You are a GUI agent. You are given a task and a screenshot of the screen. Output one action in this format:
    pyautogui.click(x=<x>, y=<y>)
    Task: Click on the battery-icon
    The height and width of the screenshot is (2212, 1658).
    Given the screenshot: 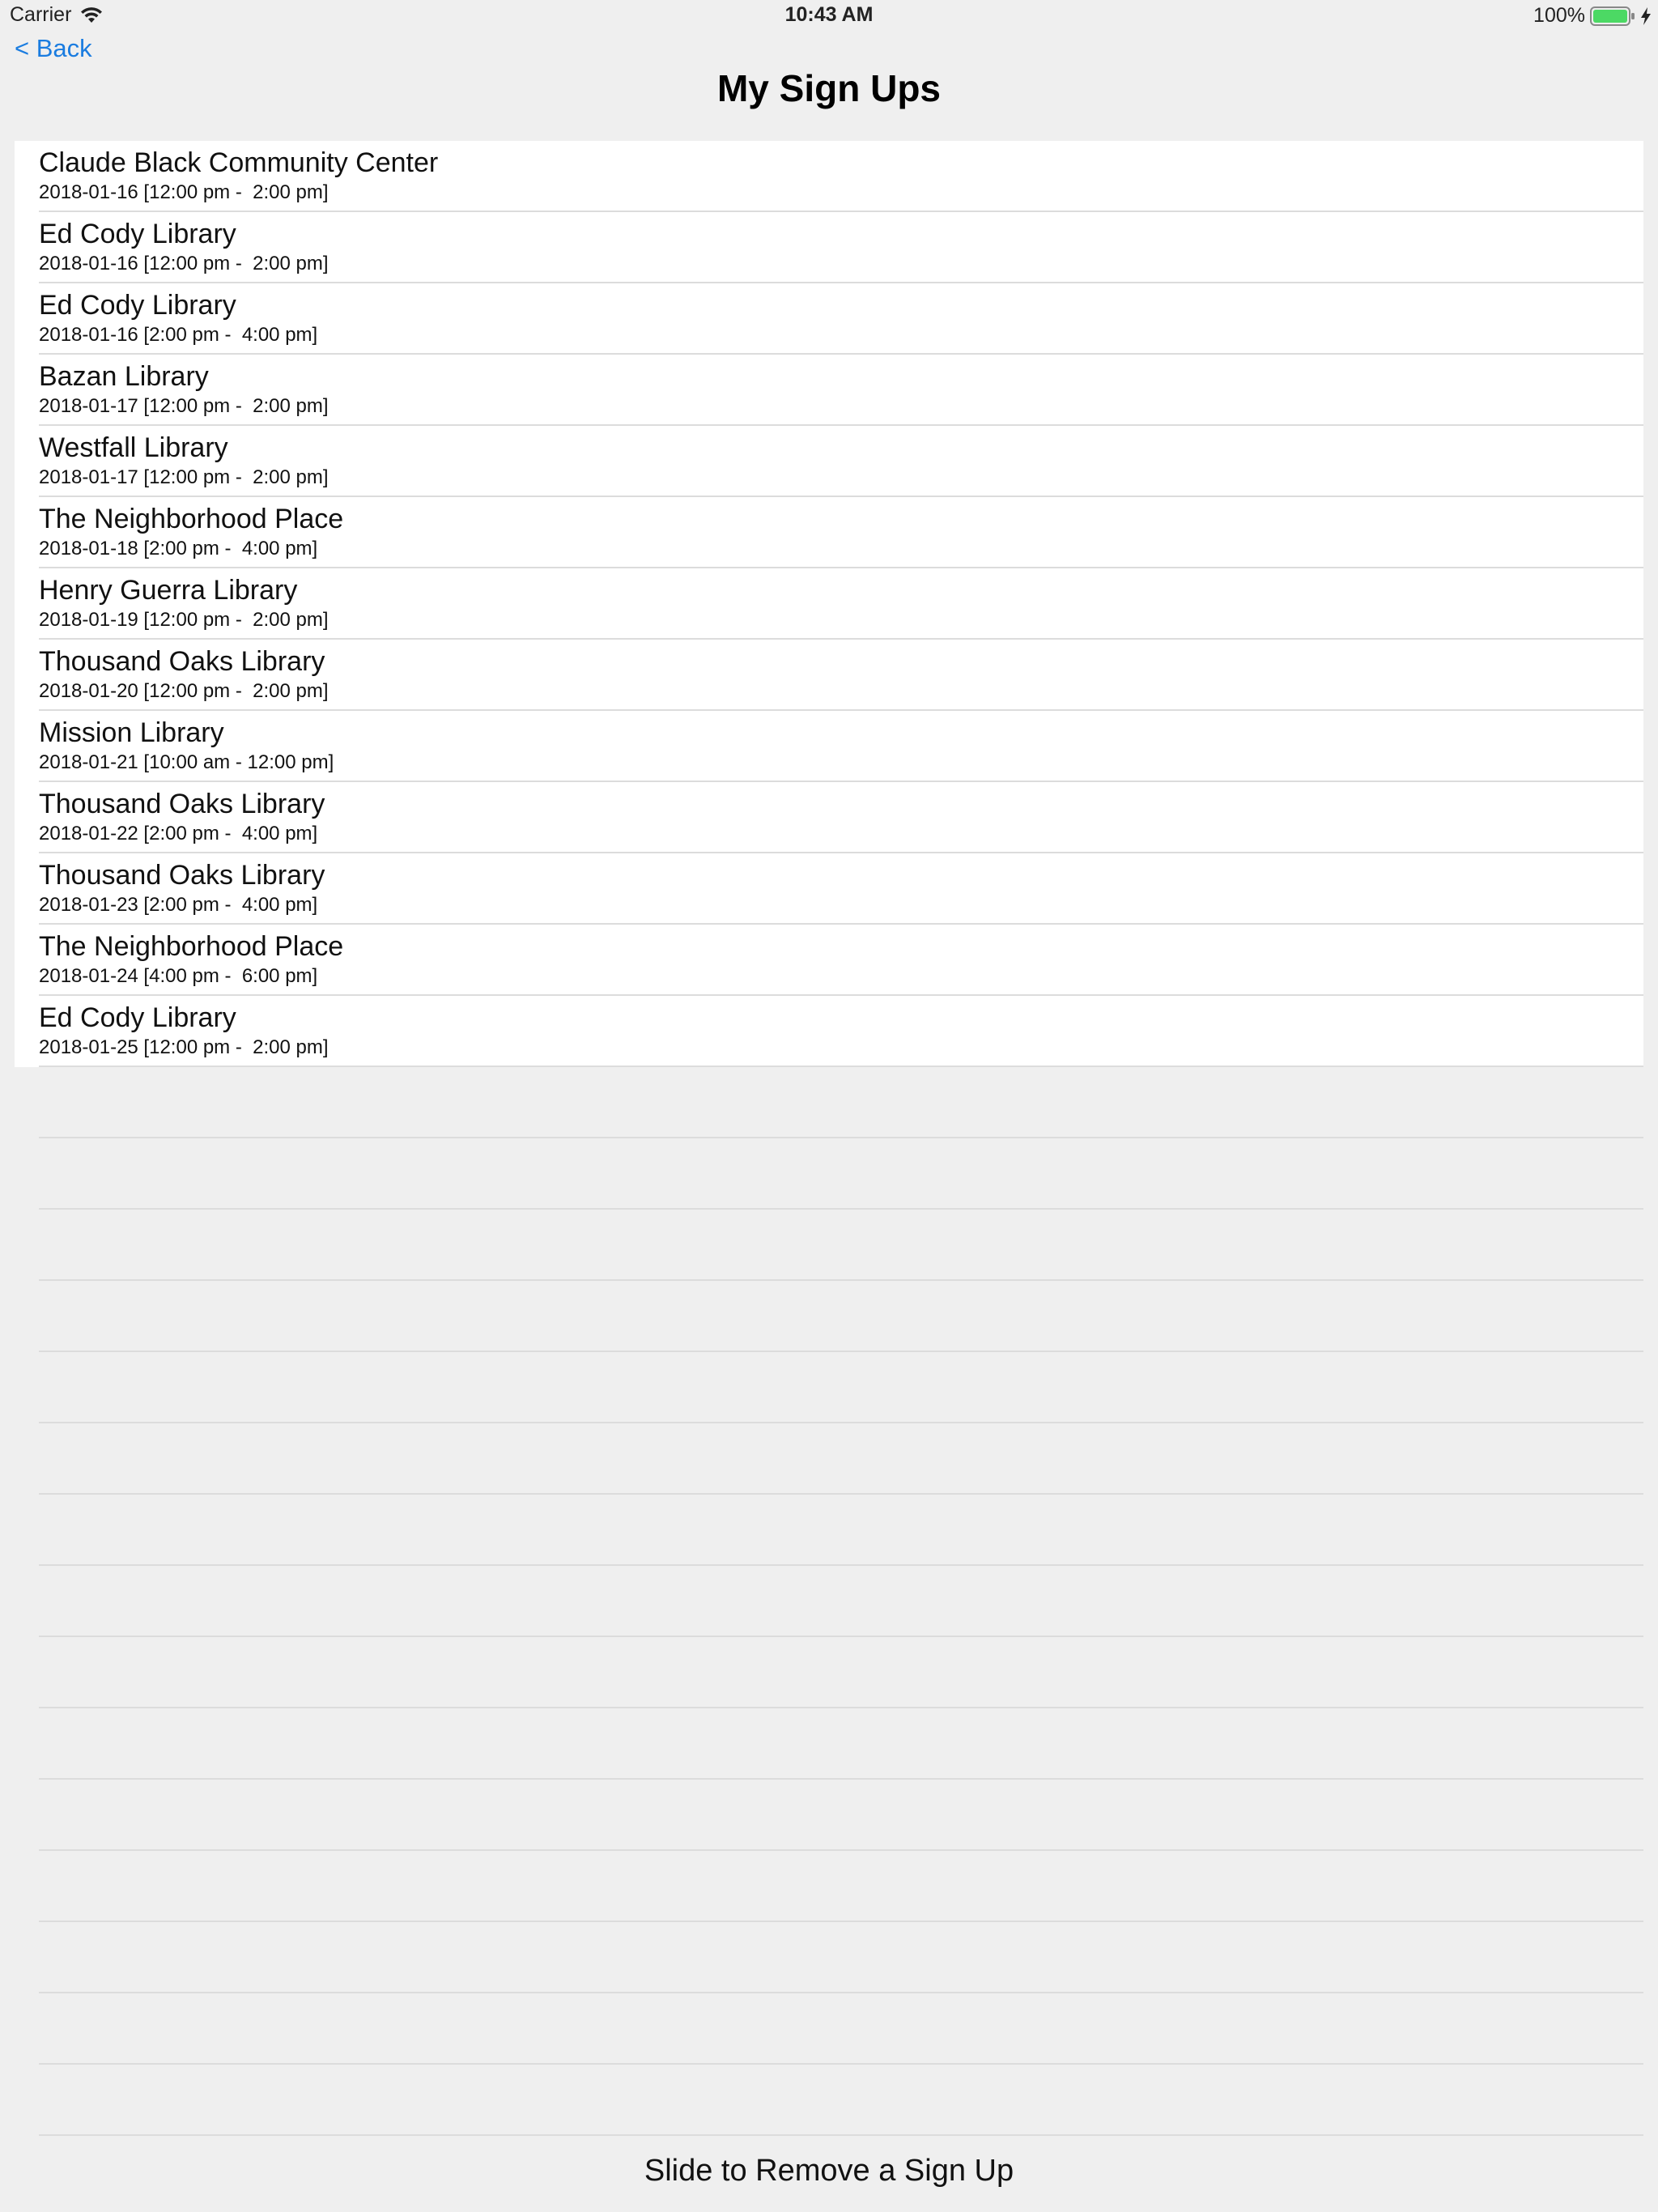 What is the action you would take?
    pyautogui.click(x=1612, y=16)
    